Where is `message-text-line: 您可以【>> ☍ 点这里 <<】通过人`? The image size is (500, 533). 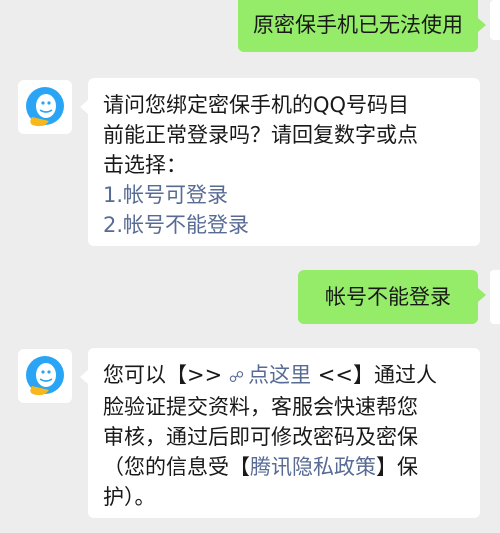 message-text-line: 您可以【>> ☍ 点这里 <<】通过人 is located at coordinates (284, 376).